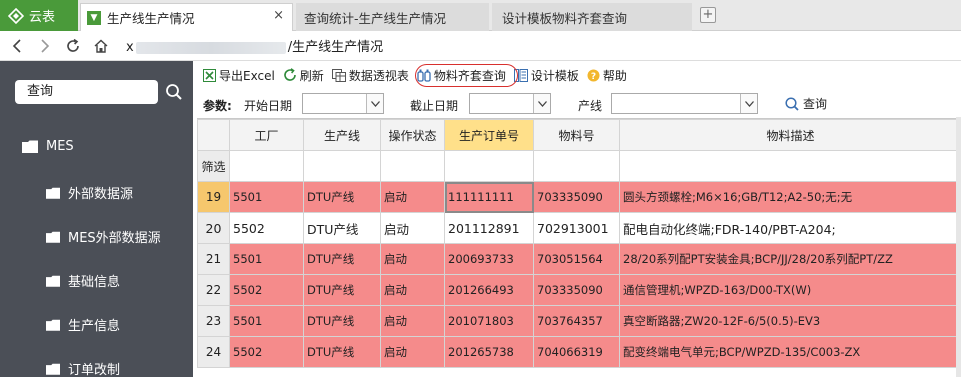  Describe the element at coordinates (213, 135) in the screenshot. I see `corner-cell` at that location.